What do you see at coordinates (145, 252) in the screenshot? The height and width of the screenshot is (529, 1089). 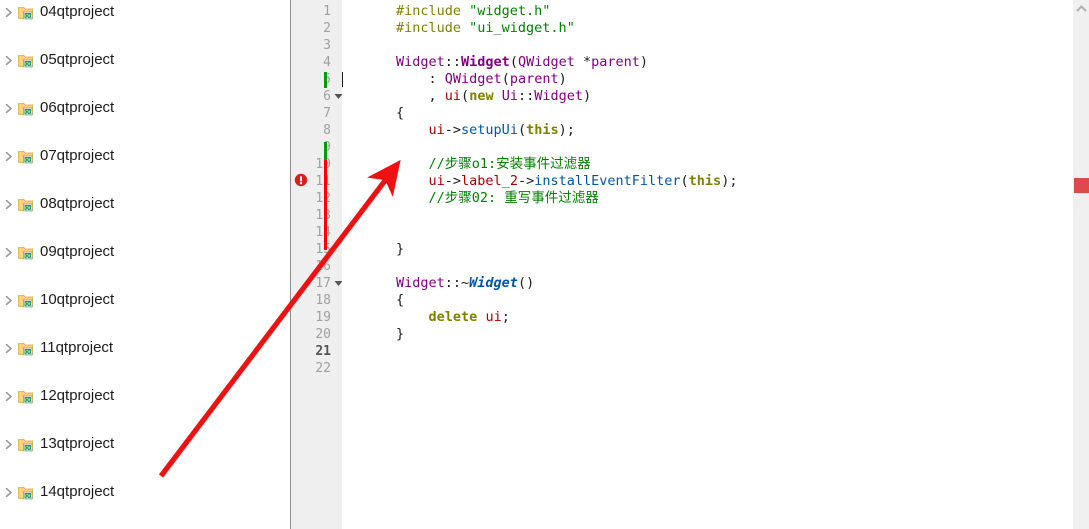 I see `tree-item-09qtproject: Qt 09qtproject` at bounding box center [145, 252].